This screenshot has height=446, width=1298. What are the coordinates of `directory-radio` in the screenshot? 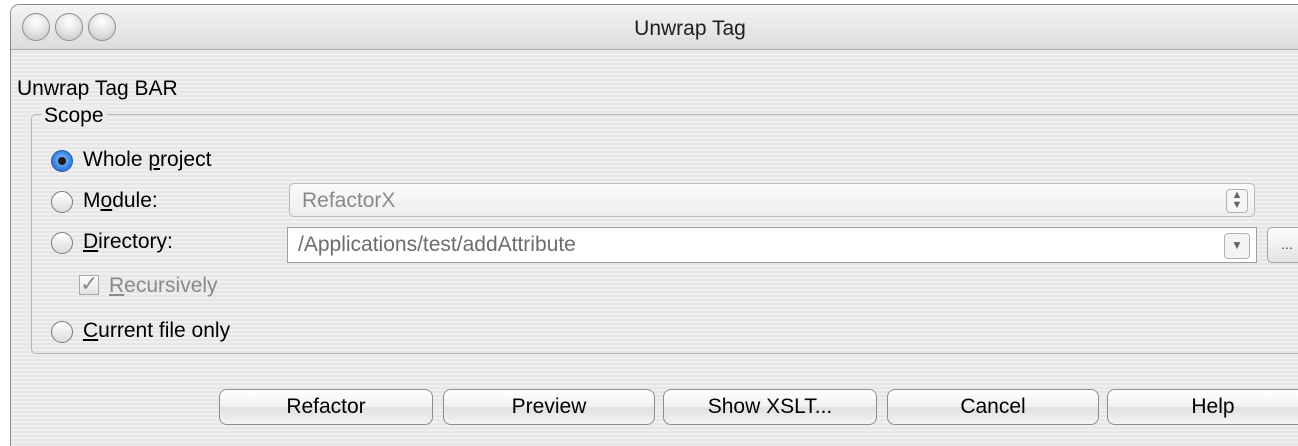 It's located at (62, 243).